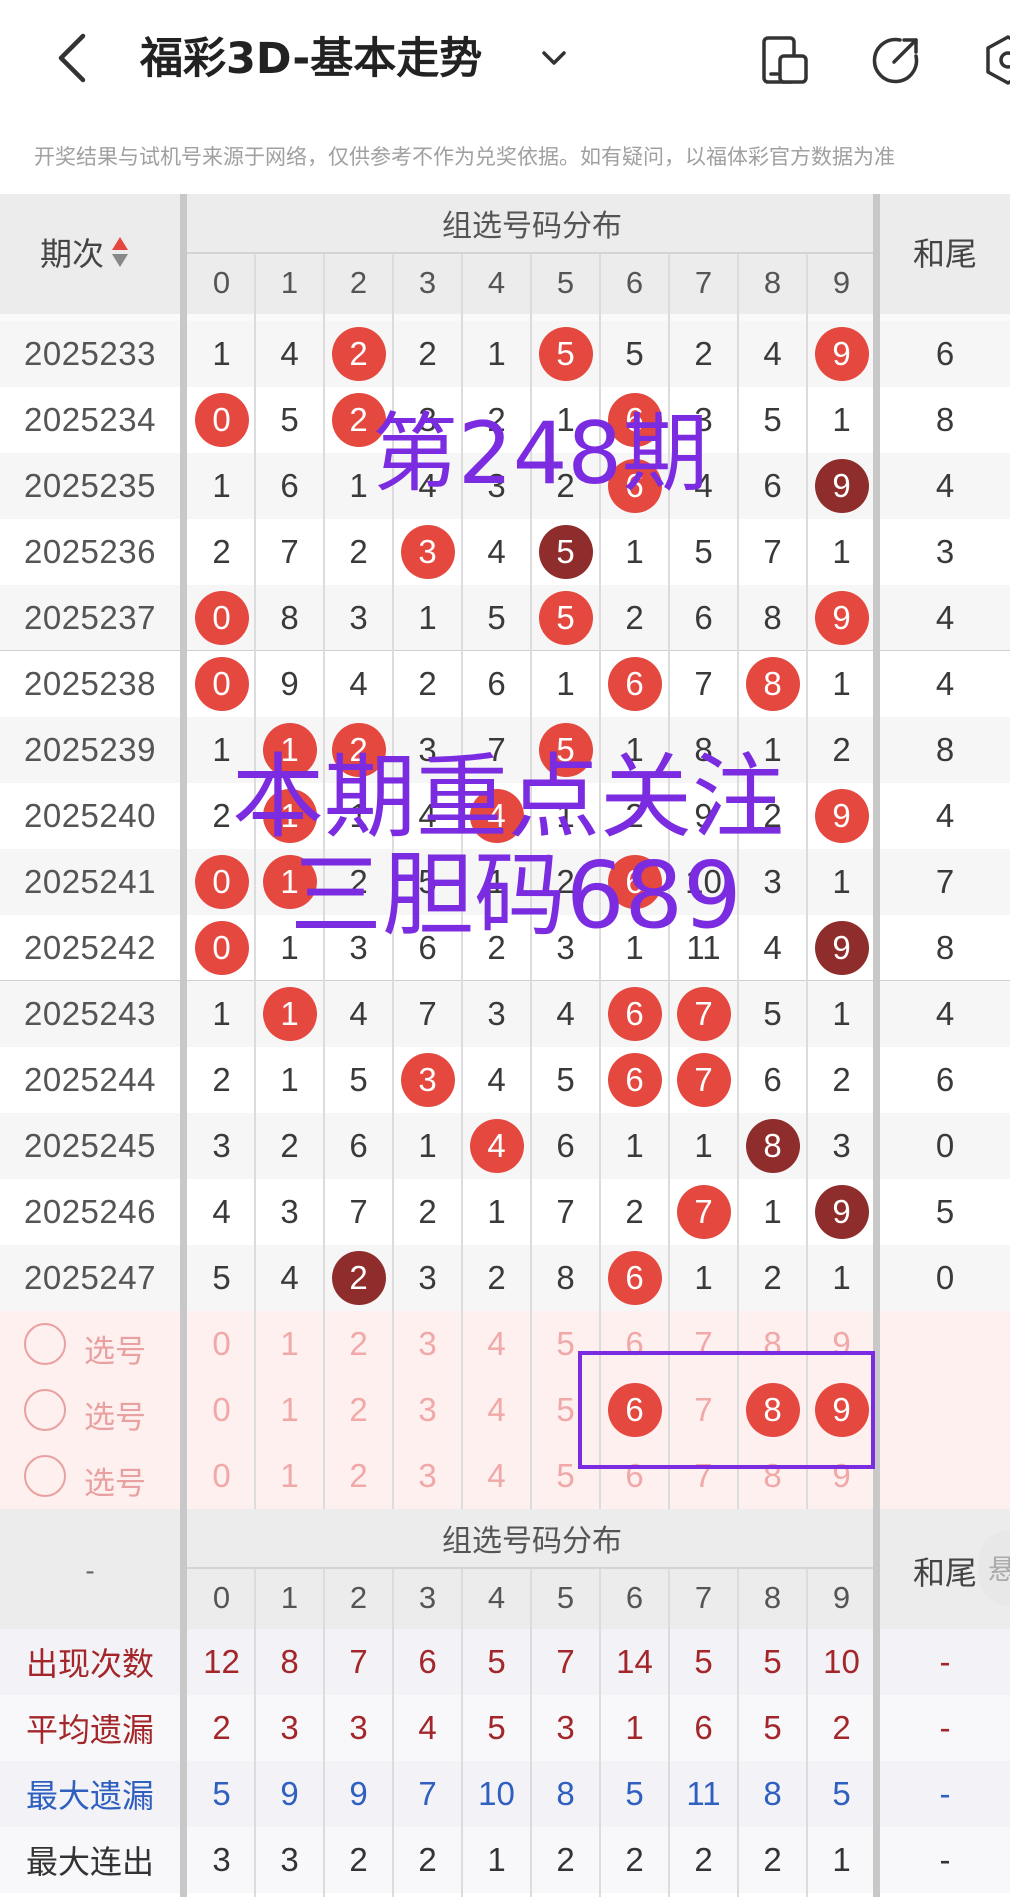 The height and width of the screenshot is (1897, 1010). Describe the element at coordinates (221, 282) in the screenshot. I see `column-header-digit: 0` at that location.